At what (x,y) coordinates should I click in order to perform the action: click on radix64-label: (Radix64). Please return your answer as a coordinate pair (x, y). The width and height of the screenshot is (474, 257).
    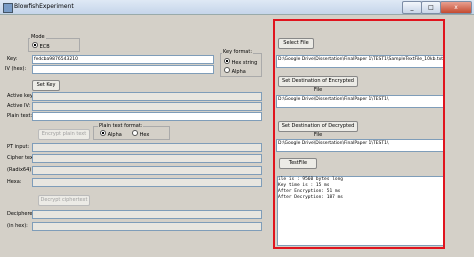
    Looking at the image, I should click on (19, 170).